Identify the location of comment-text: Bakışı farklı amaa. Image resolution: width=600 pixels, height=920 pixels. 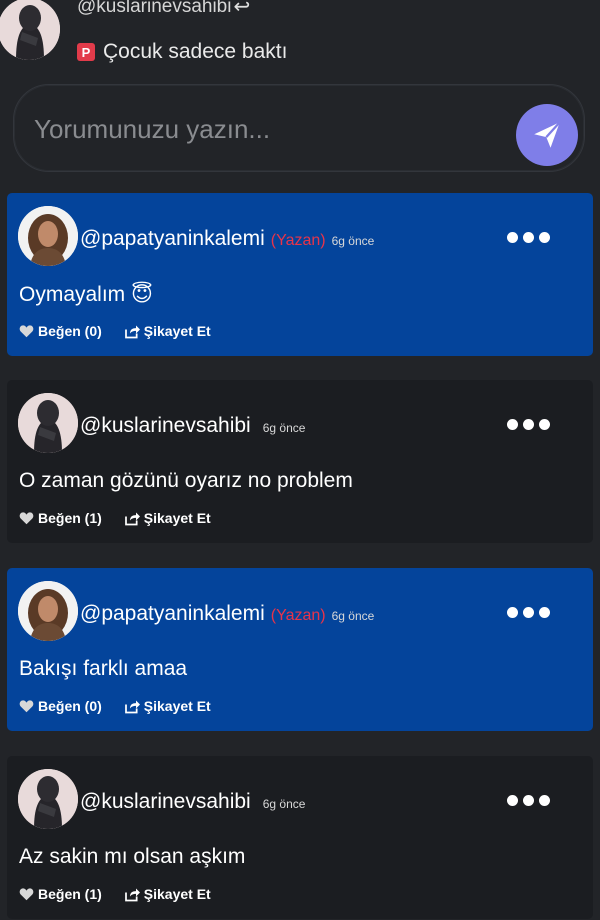
(103, 668).